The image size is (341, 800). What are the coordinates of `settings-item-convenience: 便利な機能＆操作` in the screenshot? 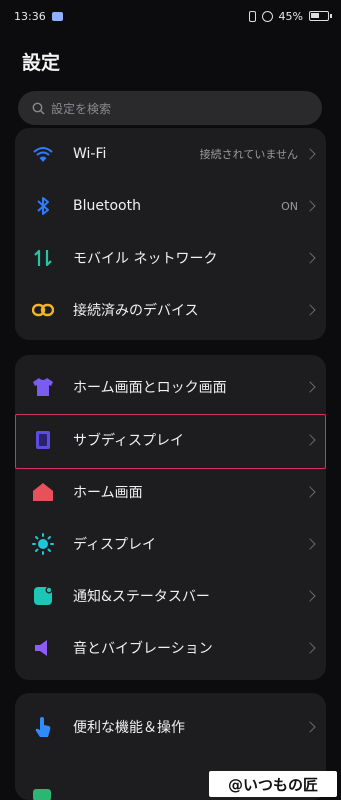 It's located at (170, 727).